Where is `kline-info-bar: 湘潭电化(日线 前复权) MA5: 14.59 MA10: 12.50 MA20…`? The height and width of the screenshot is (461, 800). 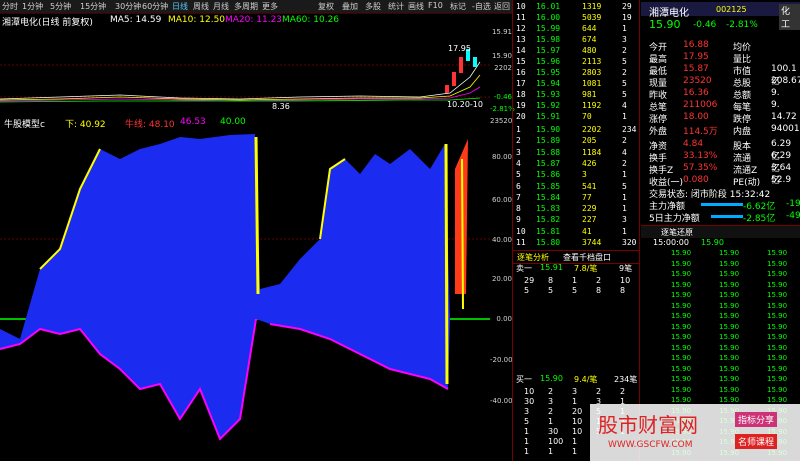 kline-info-bar: 湘潭电化(日线 前复权) MA5: 14.59 MA10: 12.50 MA20… is located at coordinates (245, 20).